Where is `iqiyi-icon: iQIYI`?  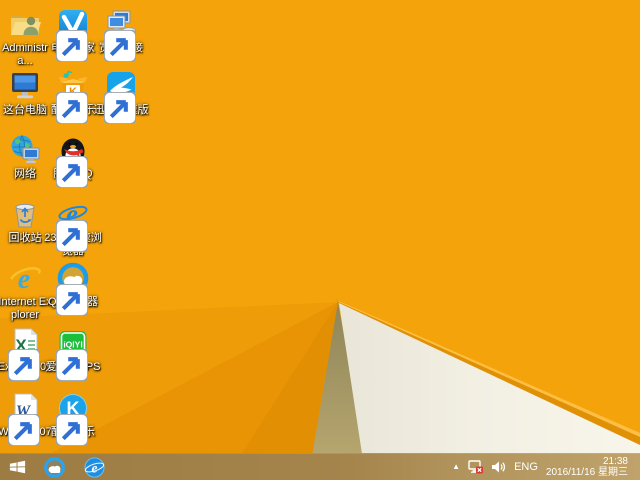 iqiyi-icon: iQIYI is located at coordinates (72, 354).